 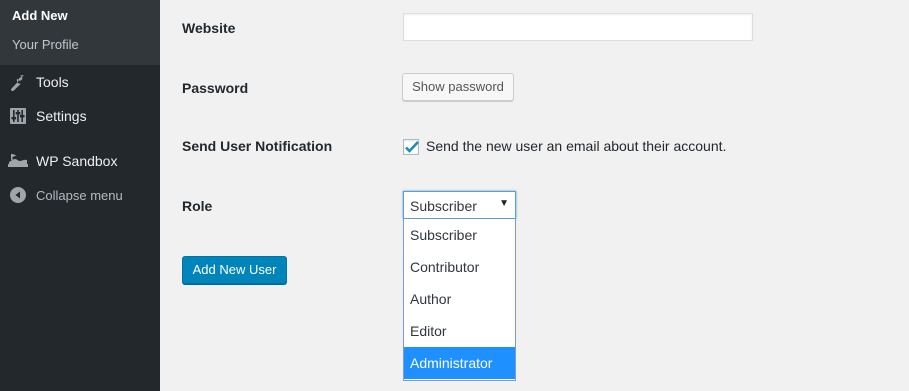 What do you see at coordinates (61, 116) in the screenshot?
I see `sidebar-item-label: Settings` at bounding box center [61, 116].